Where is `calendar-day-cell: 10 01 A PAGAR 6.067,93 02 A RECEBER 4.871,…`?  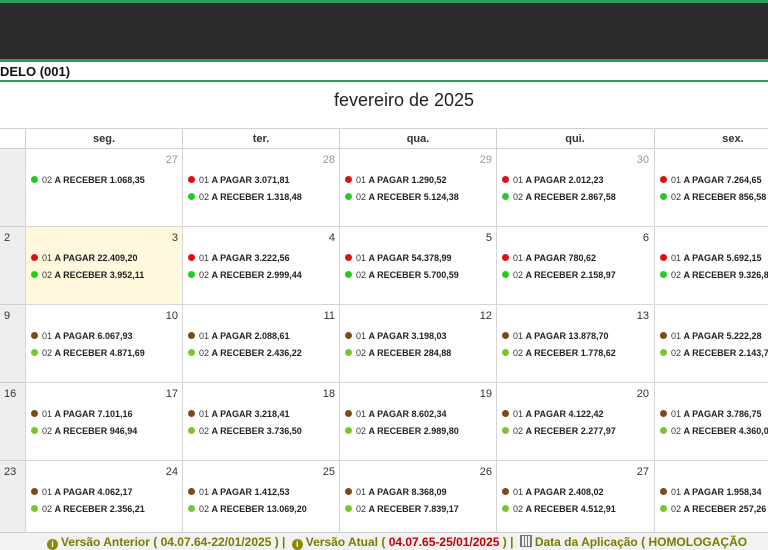
calendar-day-cell: 10 01 A PAGAR 6.067,93 02 A RECEBER 4.871,… is located at coordinates (103, 344).